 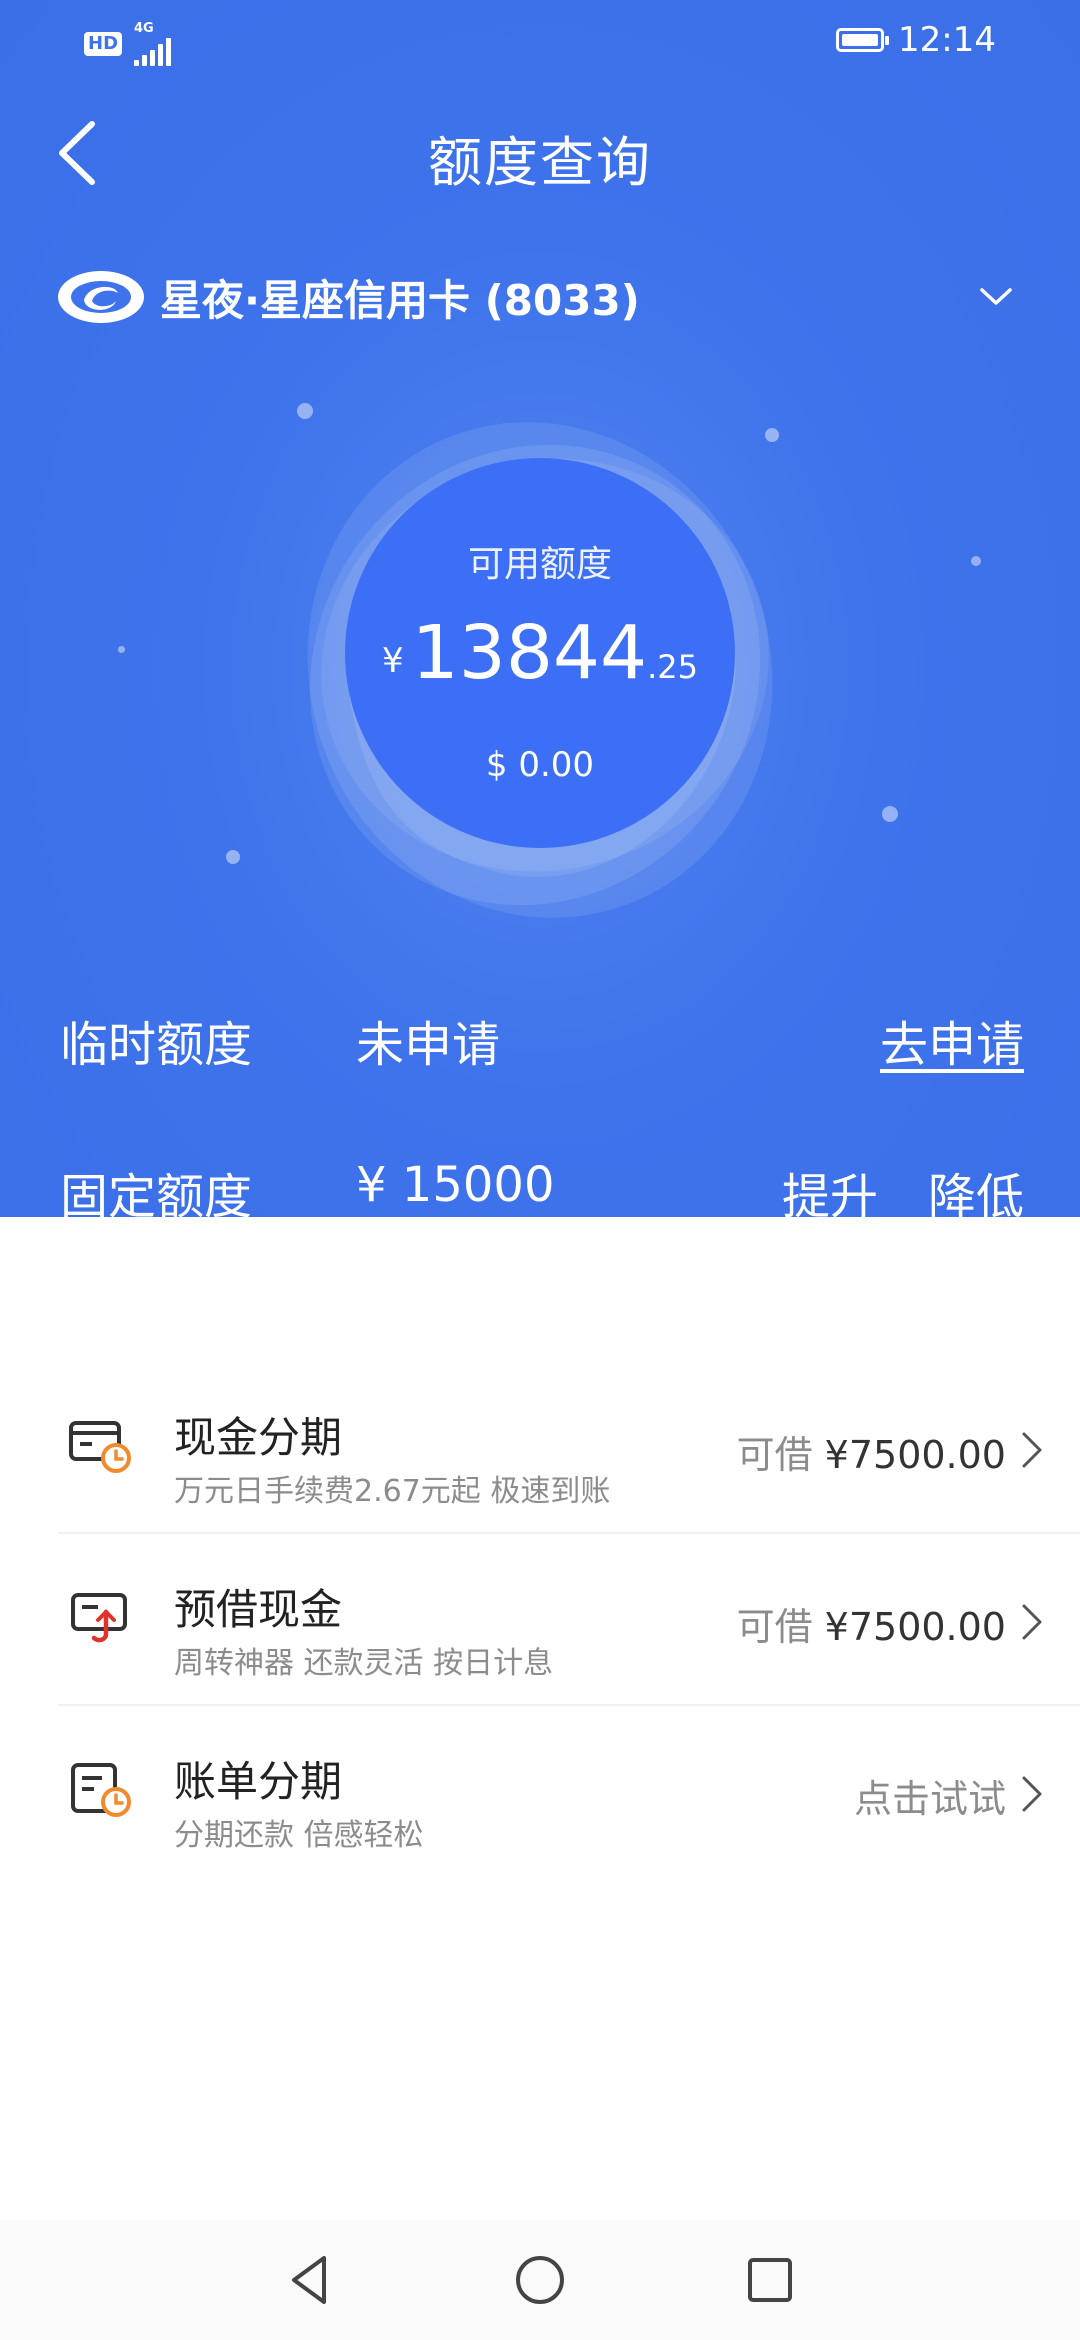 I want to click on list-item-cash-installment: 现金分期 万元日手续费2.67元起 极速到账 可借 ¥7500.00, so click(x=540, y=1448).